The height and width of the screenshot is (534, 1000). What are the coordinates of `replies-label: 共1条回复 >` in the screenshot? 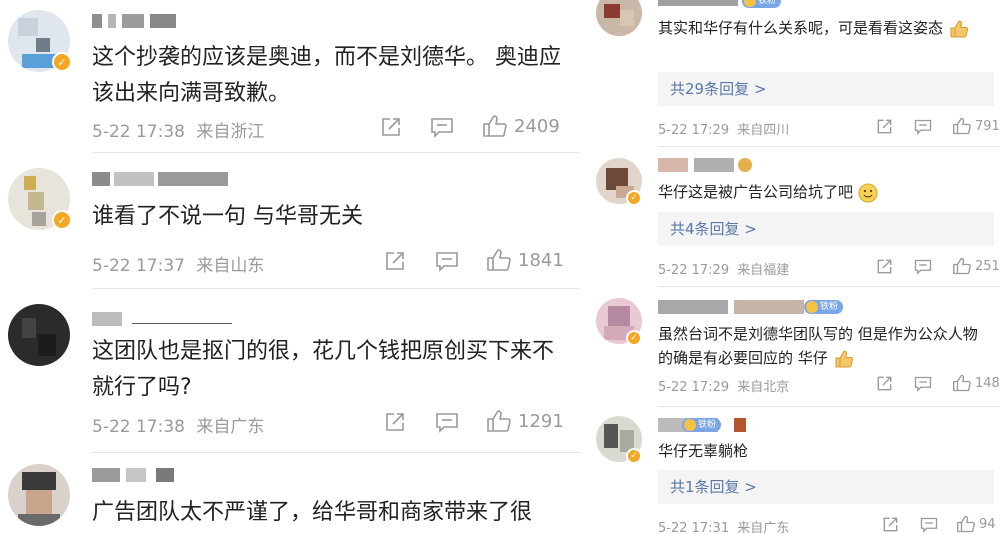 It's located at (713, 487).